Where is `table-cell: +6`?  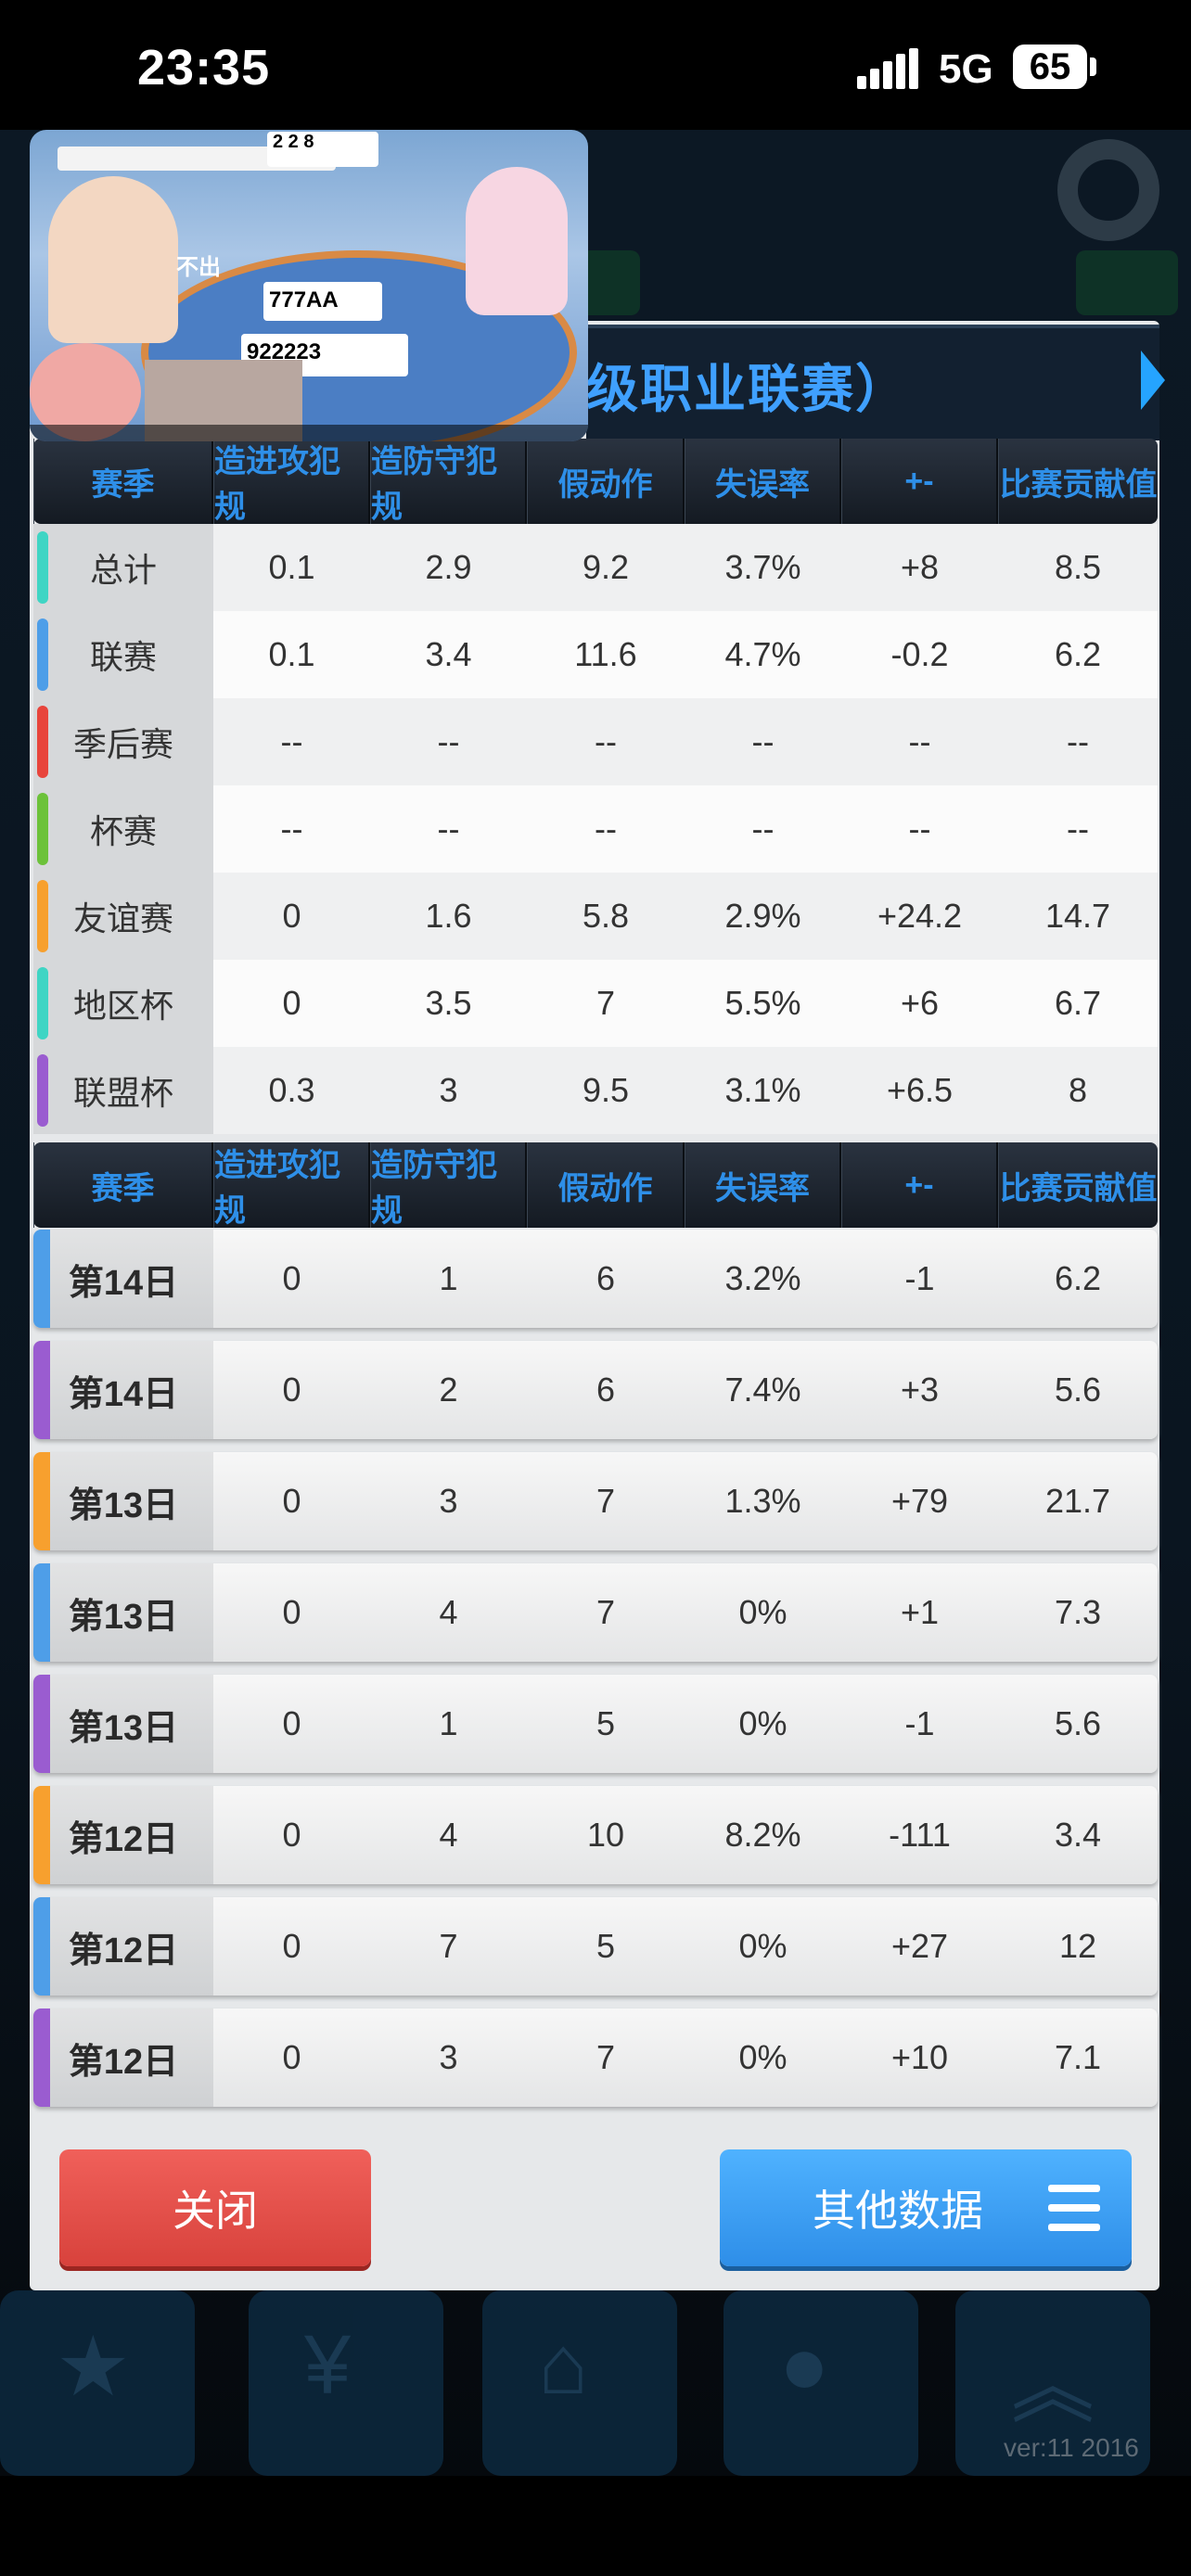 table-cell: +6 is located at coordinates (919, 1004).